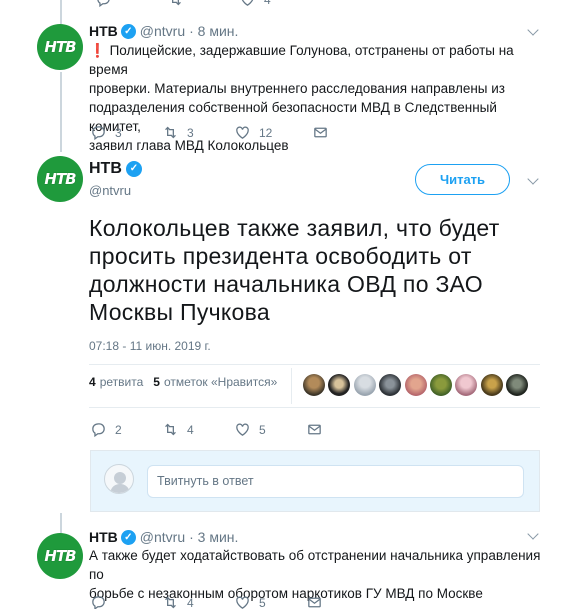  I want to click on like-stat: 5 отметок «Нравится», so click(215, 382).